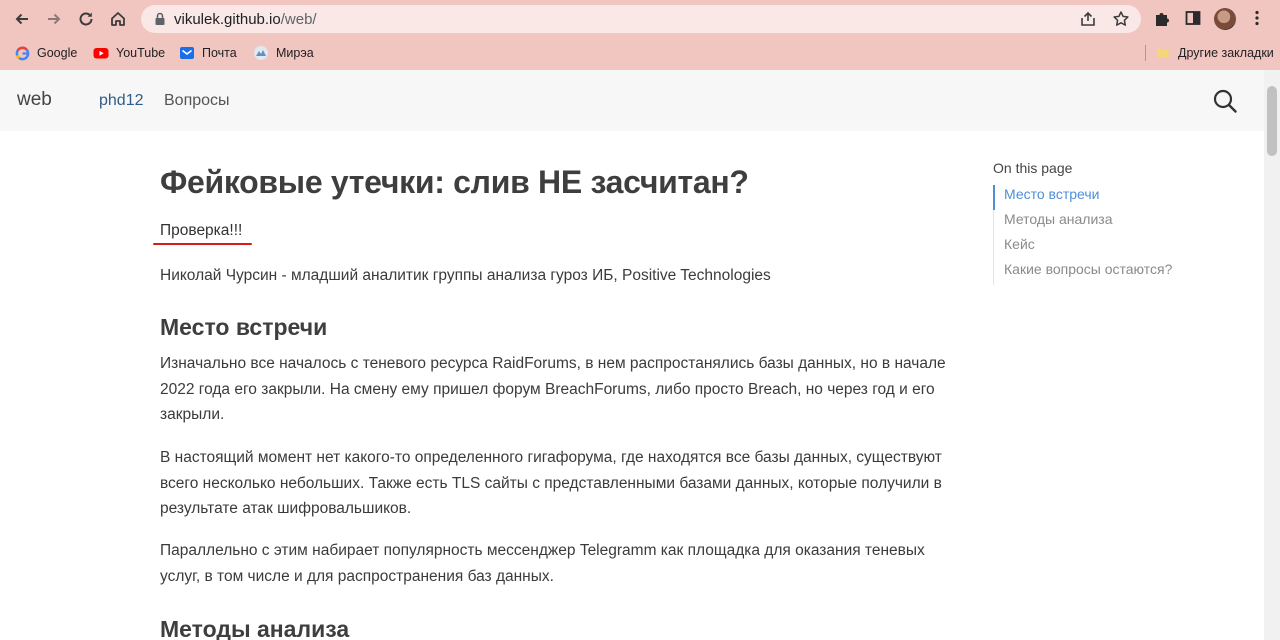 The height and width of the screenshot is (640, 1280). What do you see at coordinates (255, 628) in the screenshot?
I see `section-heading: Методы анализа` at bounding box center [255, 628].